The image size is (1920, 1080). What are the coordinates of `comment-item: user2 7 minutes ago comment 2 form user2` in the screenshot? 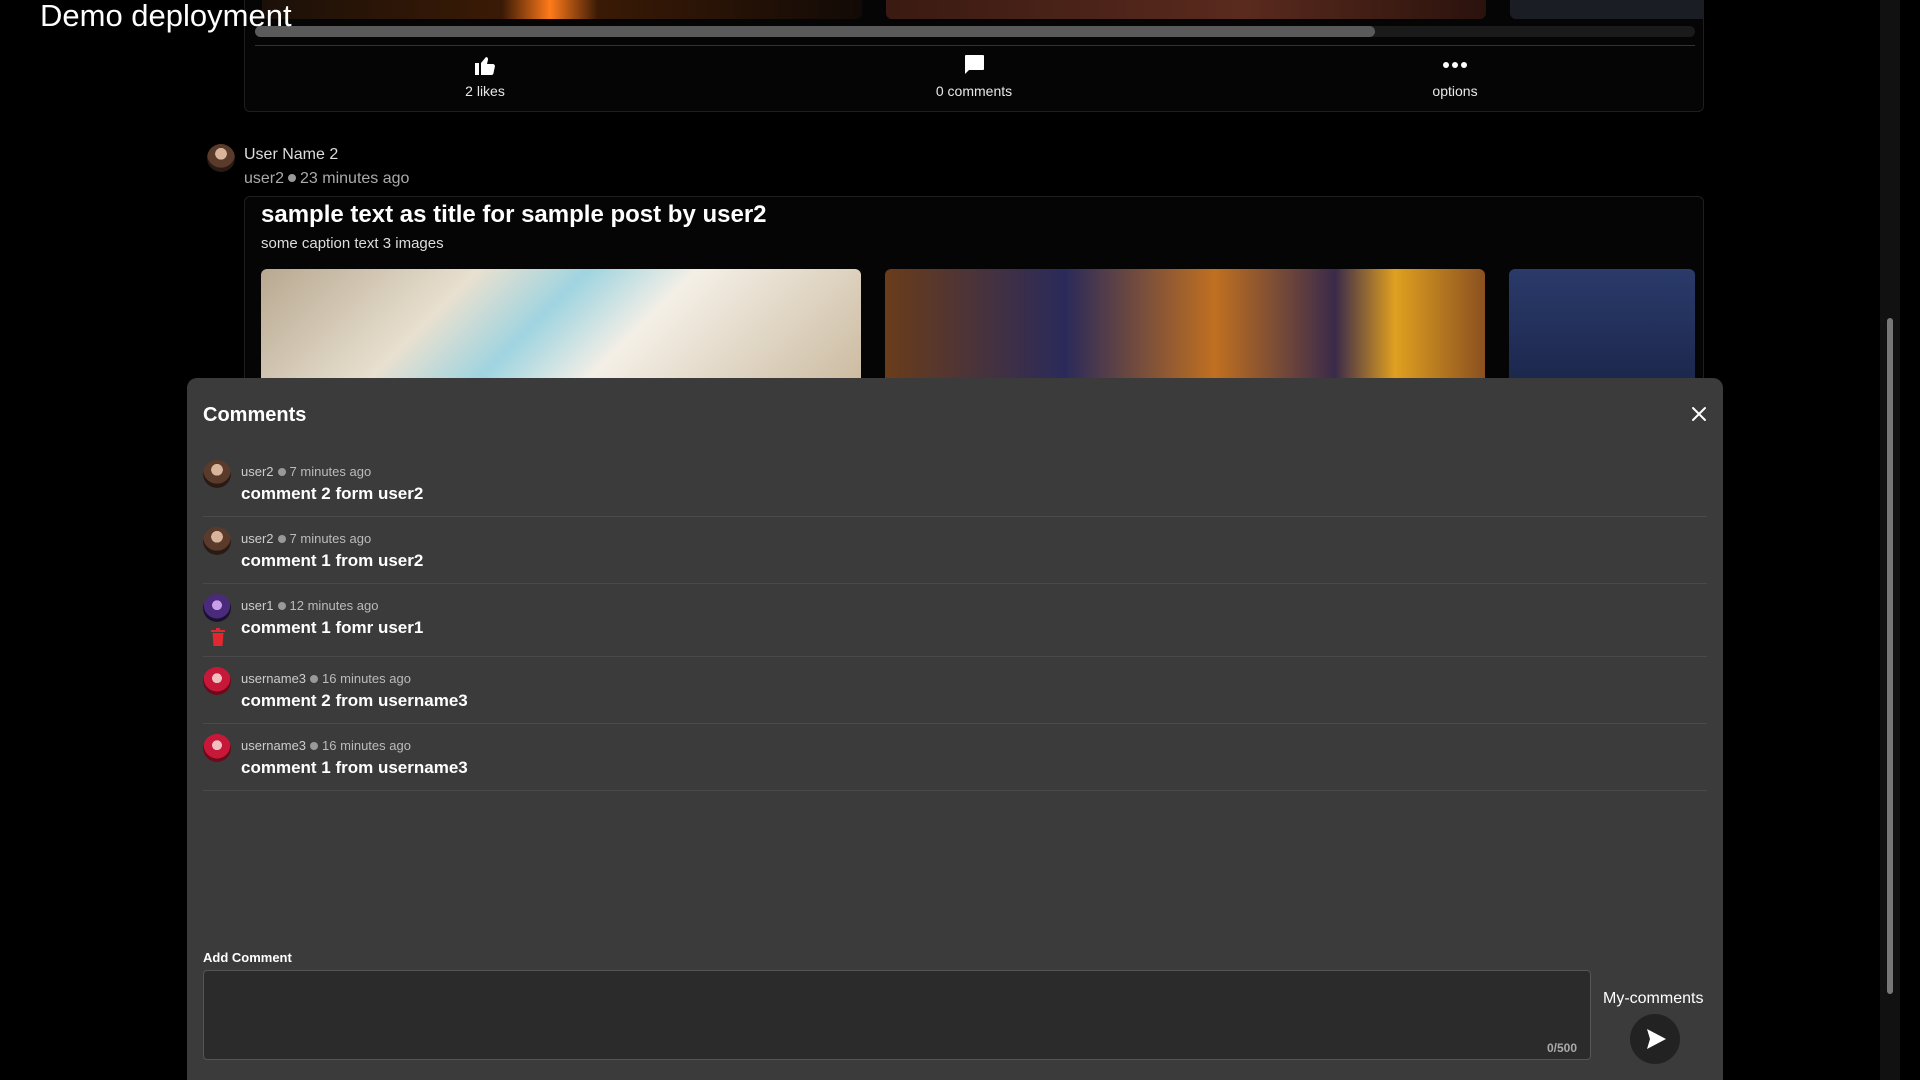 It's located at (955, 483).